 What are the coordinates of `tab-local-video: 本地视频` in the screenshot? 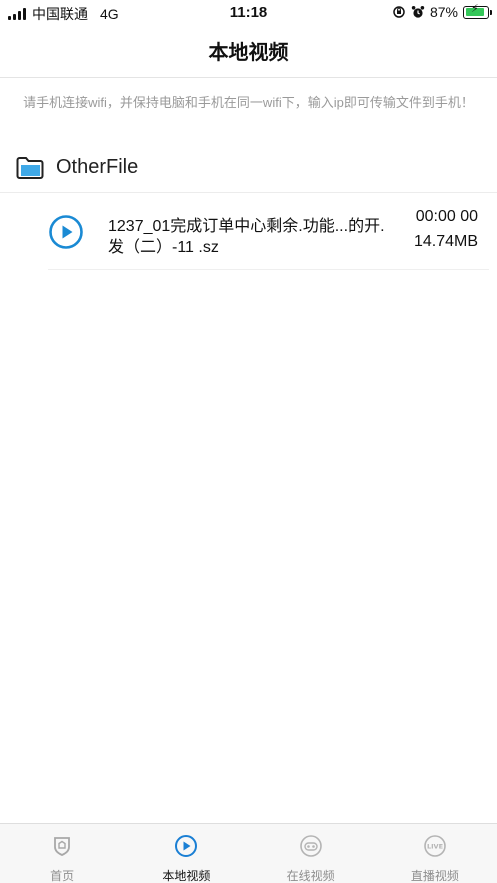 It's located at (186, 853).